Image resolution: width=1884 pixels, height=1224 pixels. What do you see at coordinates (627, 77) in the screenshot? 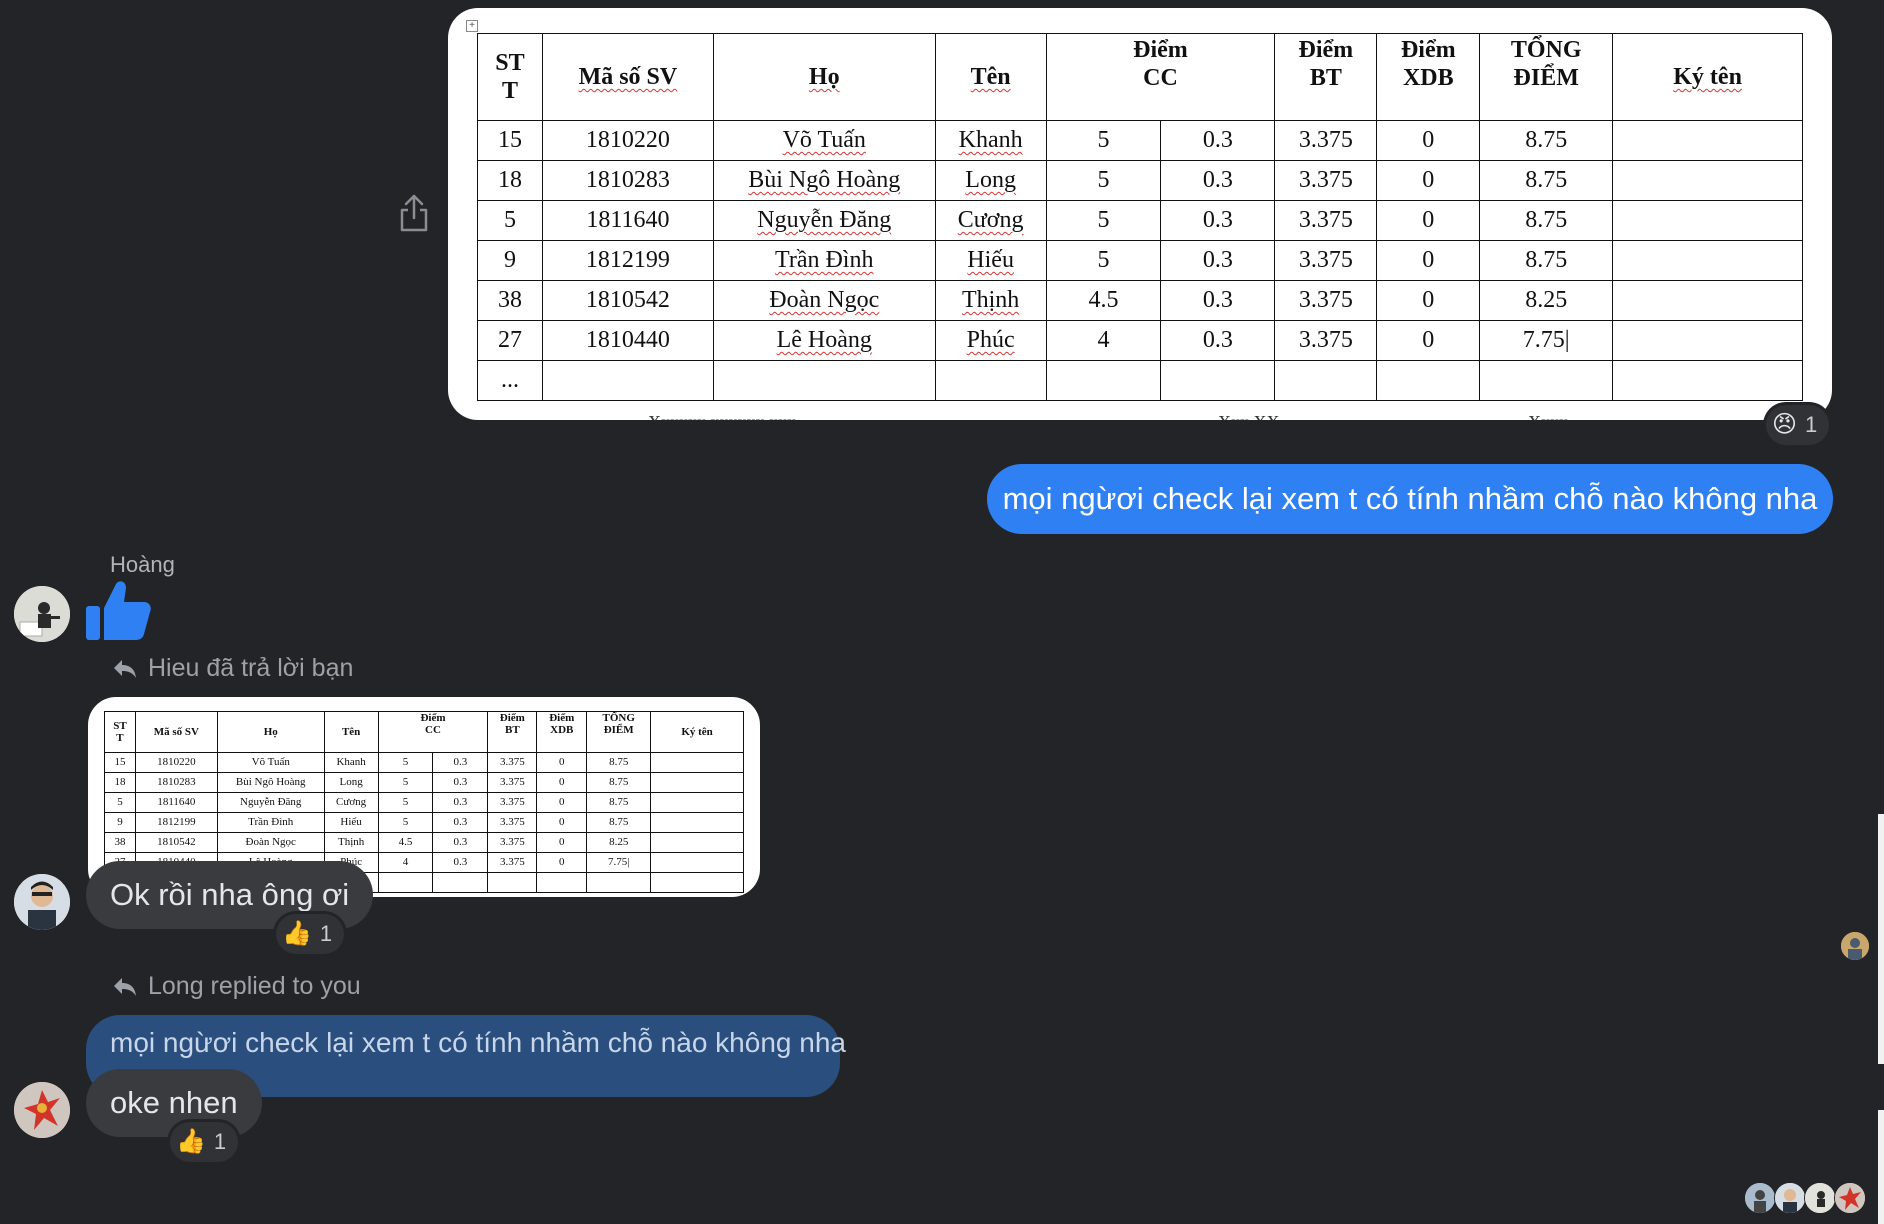
I see `header-mssv: Mã số SV` at bounding box center [627, 77].